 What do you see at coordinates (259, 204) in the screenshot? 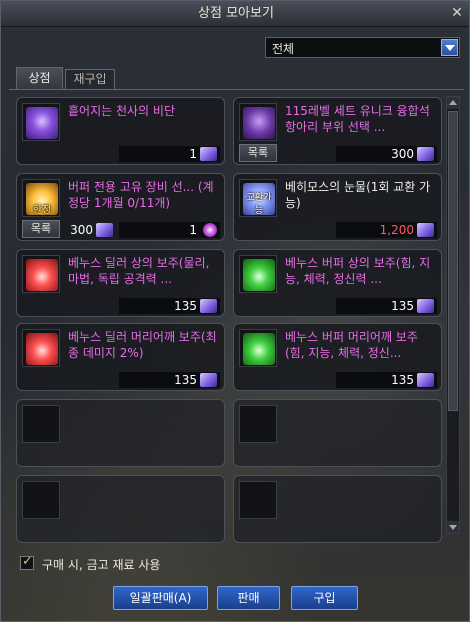
I see `exchangeable-label: 교환가능` at bounding box center [259, 204].